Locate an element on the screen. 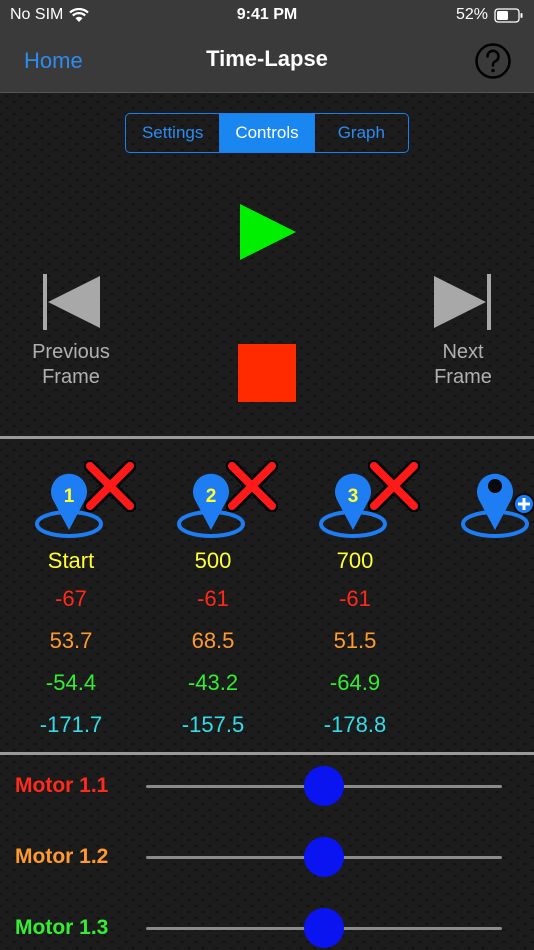  keyframe-number: 1 is located at coordinates (69, 496).